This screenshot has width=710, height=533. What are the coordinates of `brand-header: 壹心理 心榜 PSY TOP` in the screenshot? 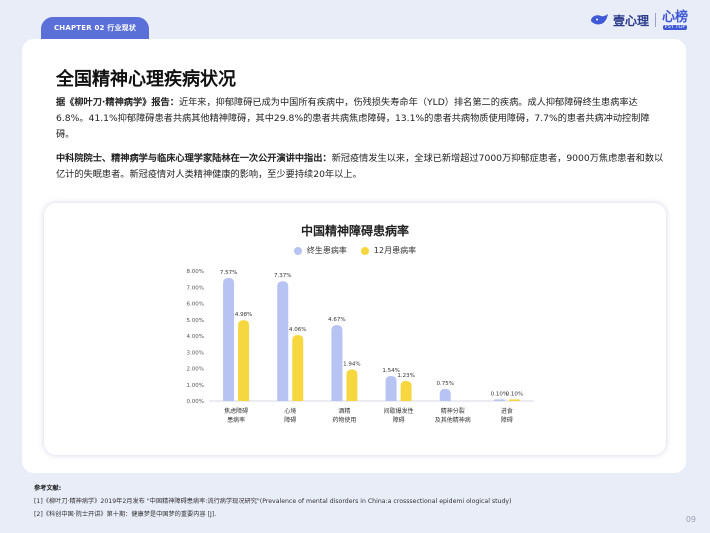 It's located at (638, 20).